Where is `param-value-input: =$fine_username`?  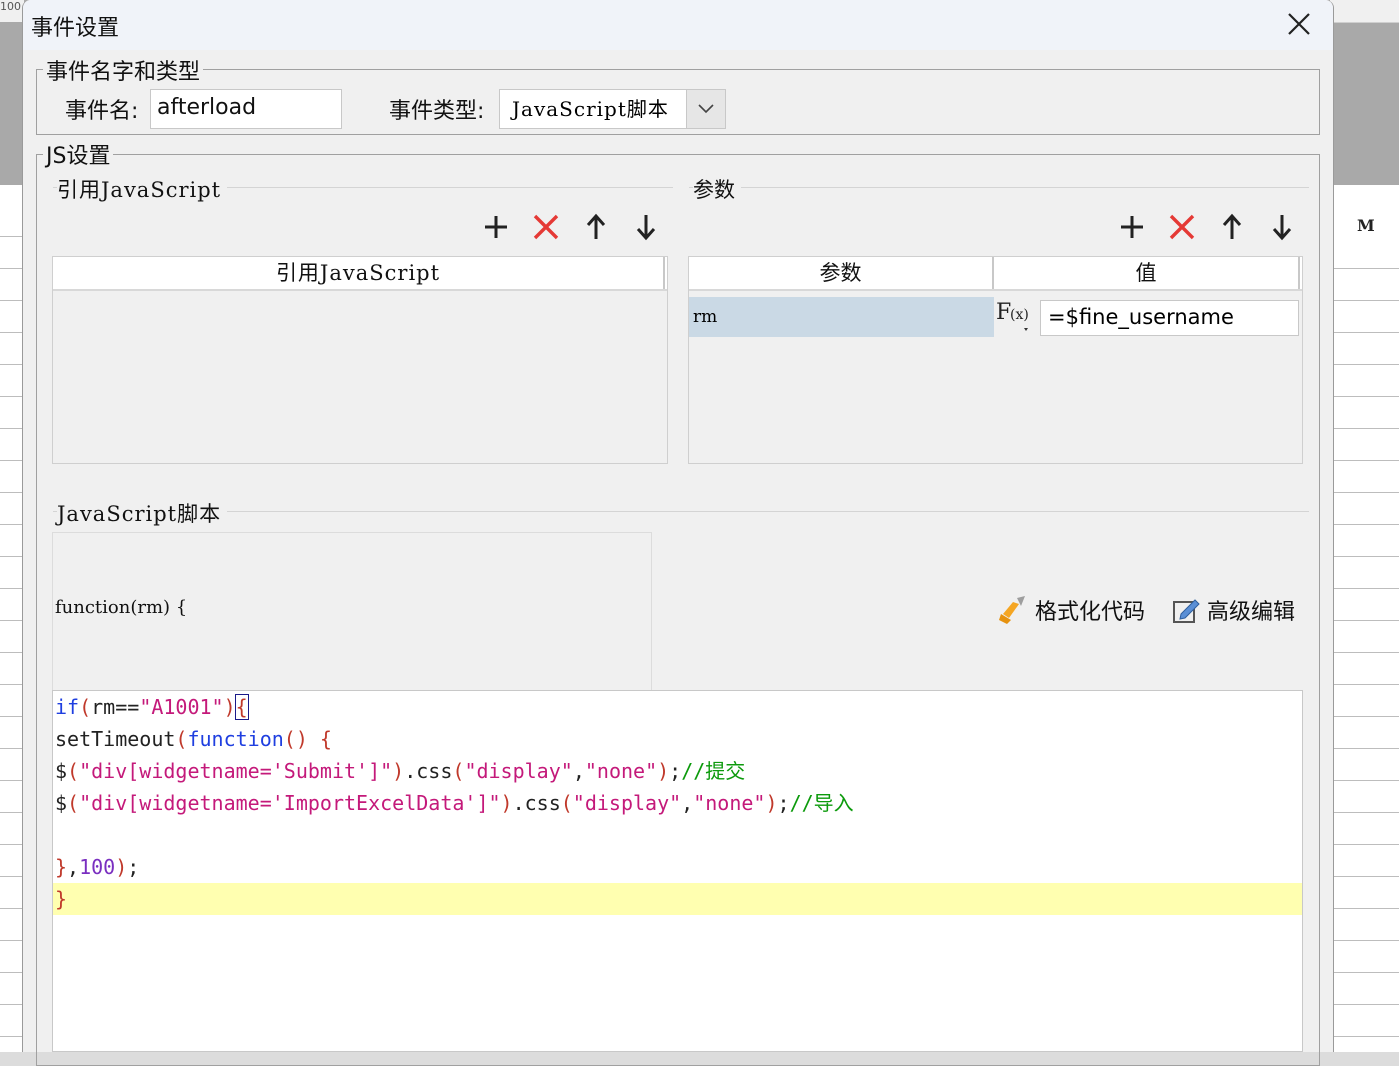 param-value-input: =$fine_username is located at coordinates (1169, 318).